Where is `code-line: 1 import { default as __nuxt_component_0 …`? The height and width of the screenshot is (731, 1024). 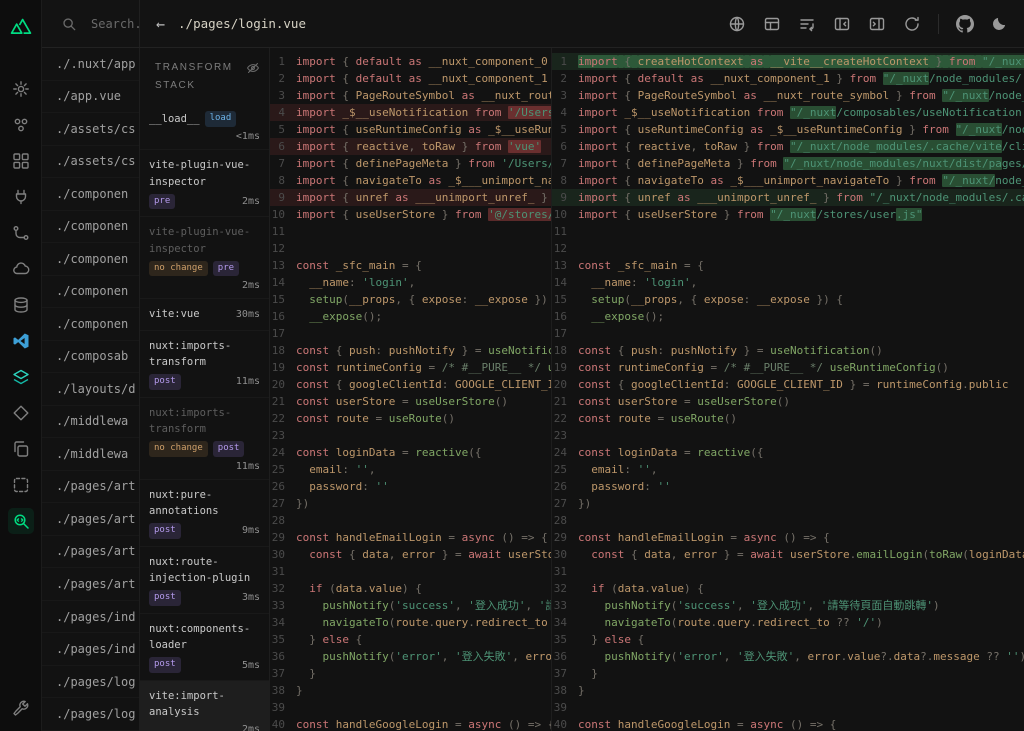
code-line: 1 import { default as __nuxt_component_0 … is located at coordinates (410, 61).